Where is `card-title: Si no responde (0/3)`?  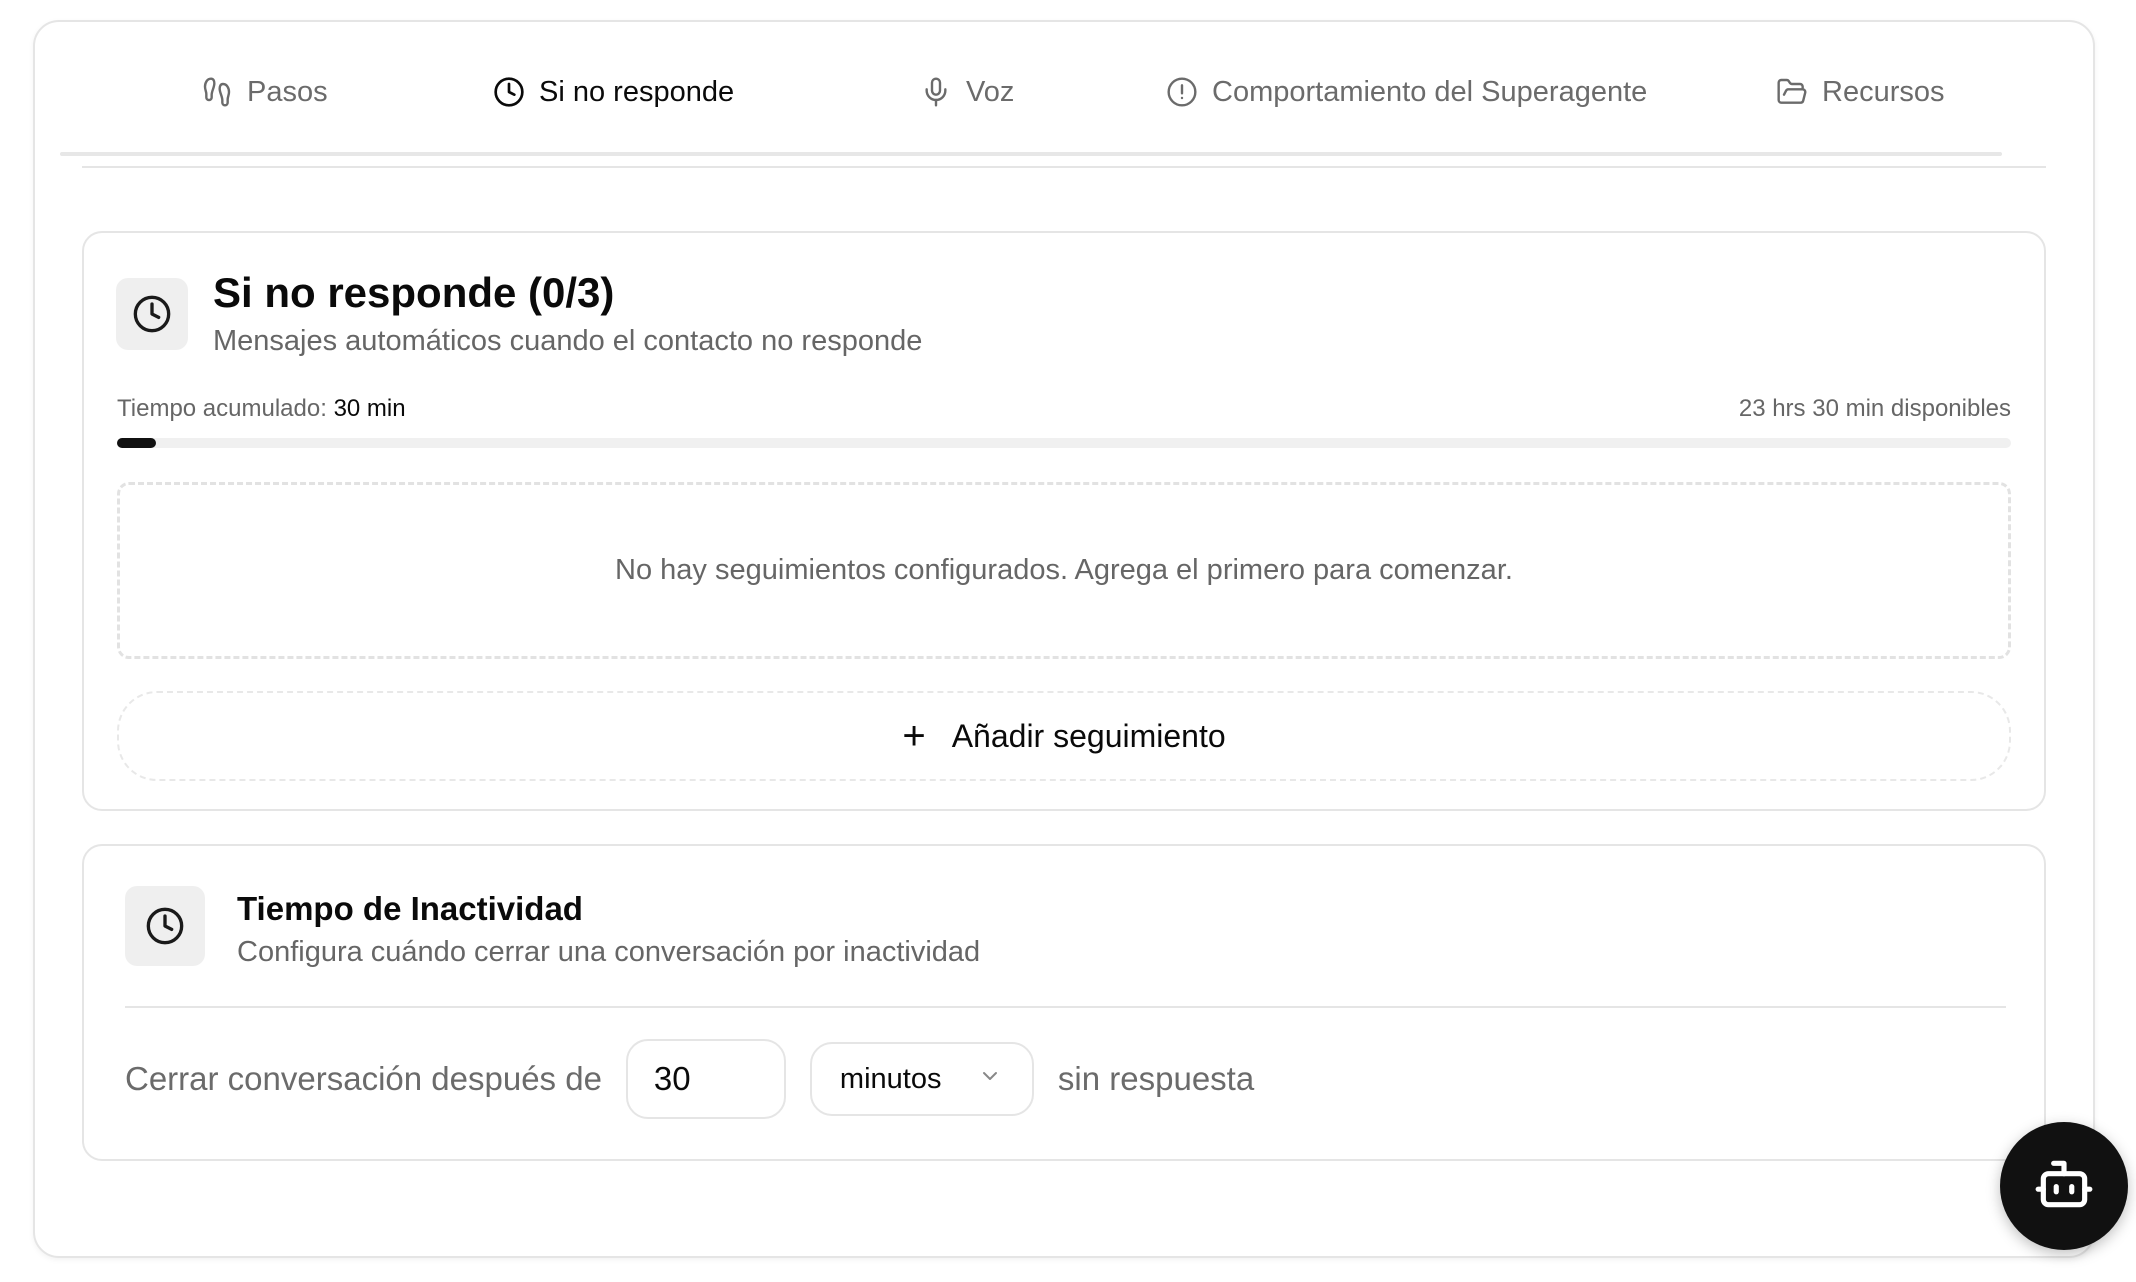 card-title: Si no responde (0/3) is located at coordinates (414, 292).